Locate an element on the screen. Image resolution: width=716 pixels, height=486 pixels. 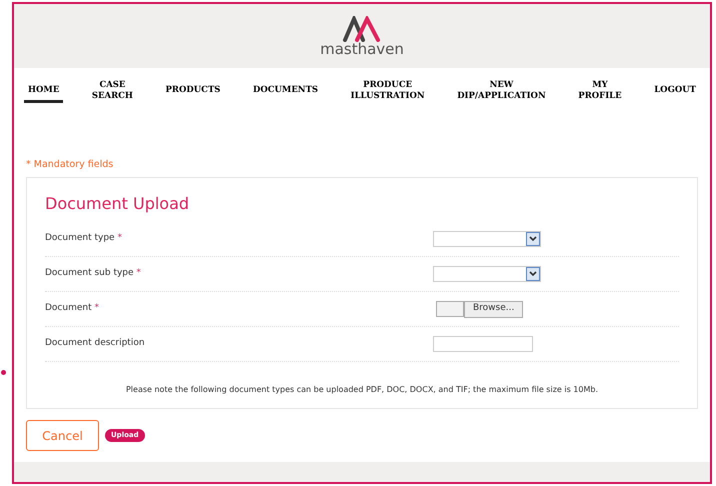
mandatory-note: * Mandatory fields is located at coordinates (70, 164).